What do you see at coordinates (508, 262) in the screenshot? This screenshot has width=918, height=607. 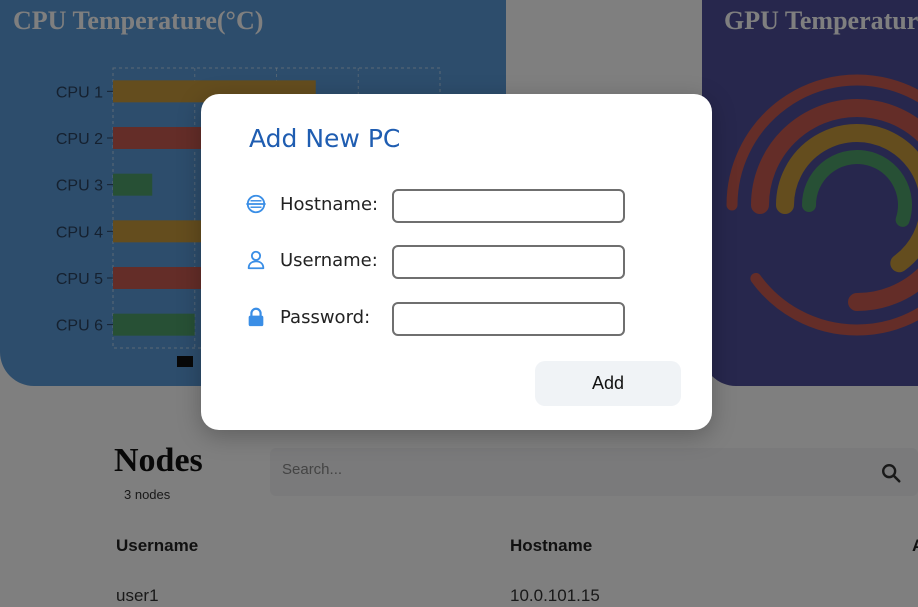 I see `username-field` at bounding box center [508, 262].